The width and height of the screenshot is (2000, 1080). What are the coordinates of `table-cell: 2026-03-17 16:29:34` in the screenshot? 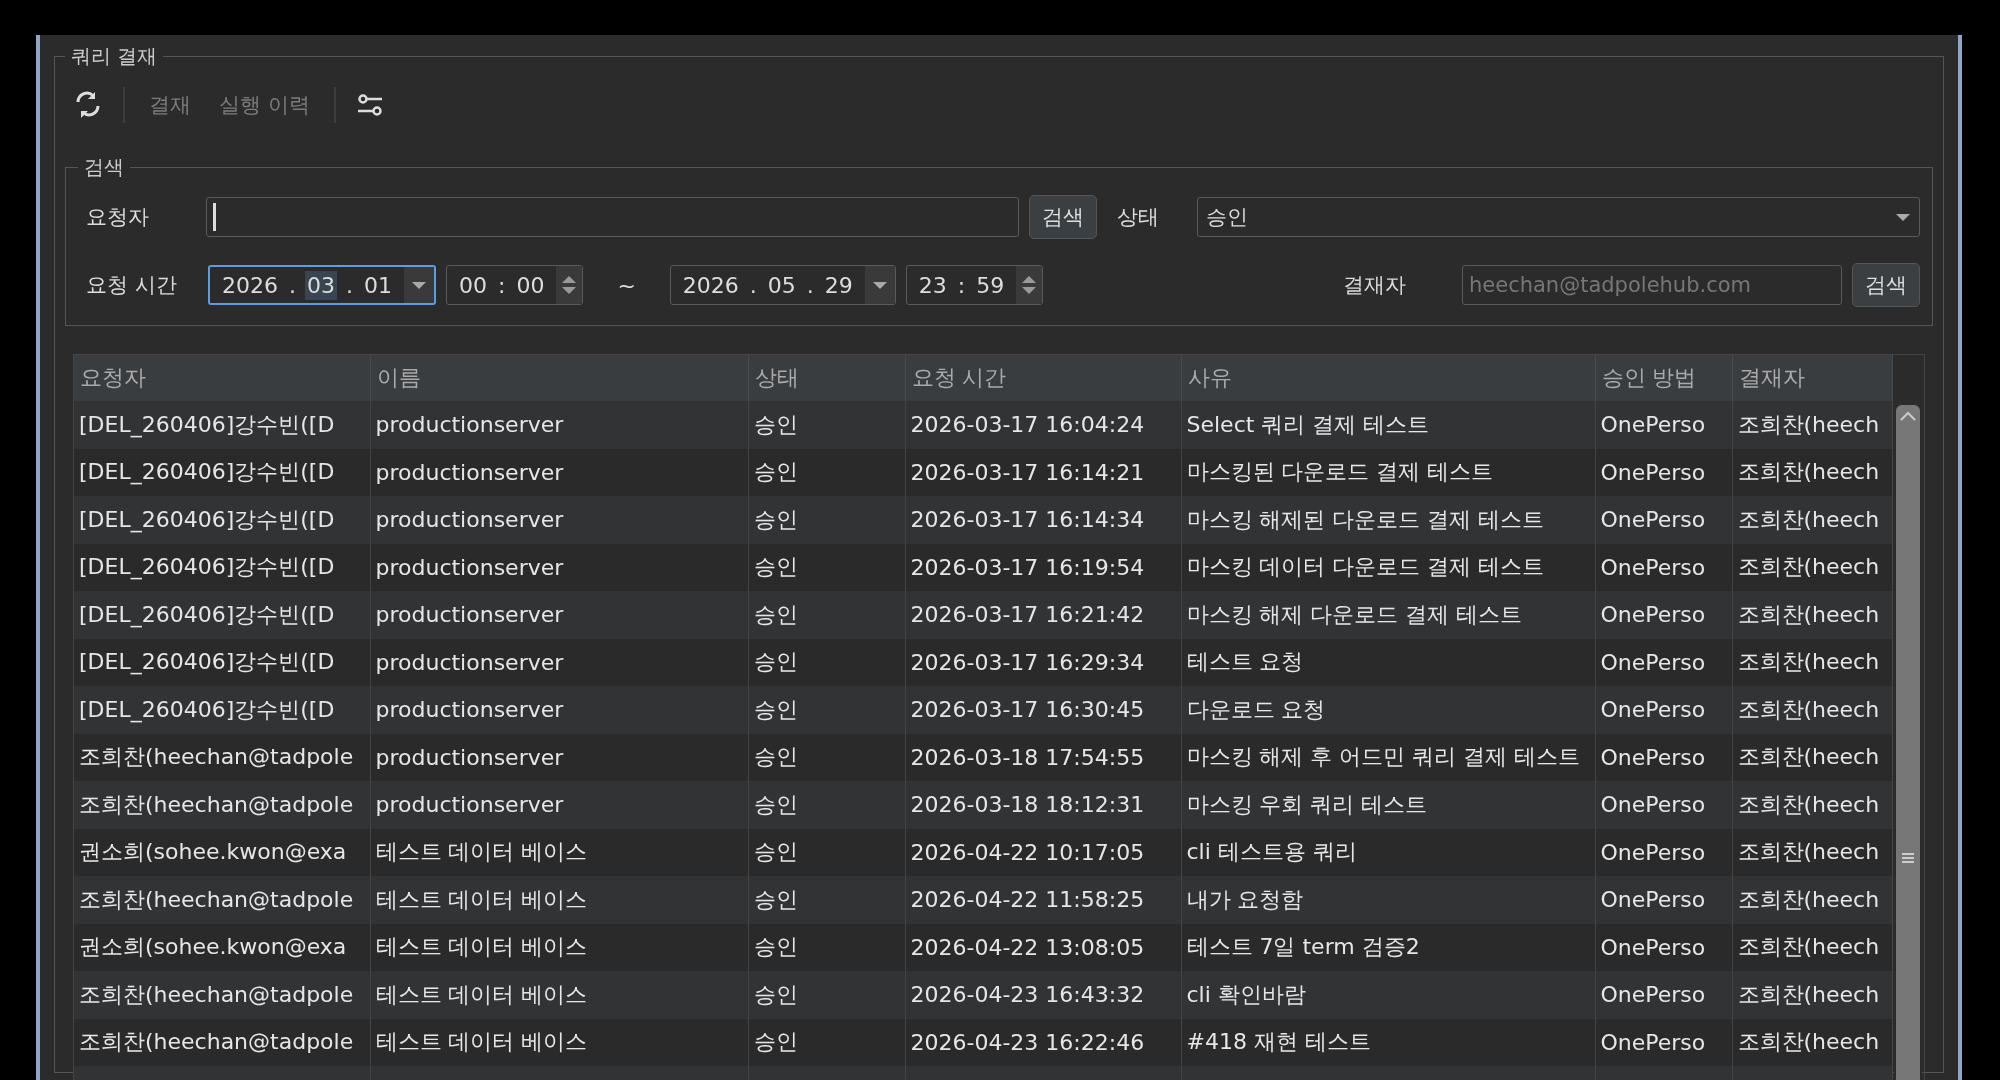 It's located at (1043, 662).